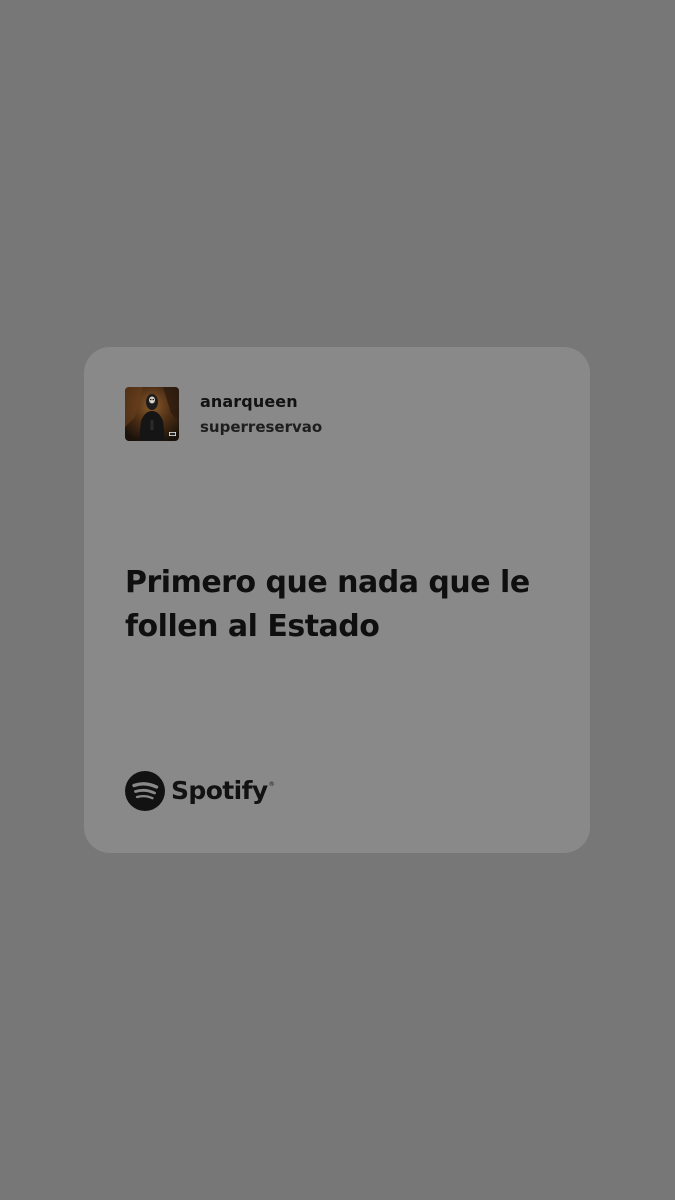  Describe the element at coordinates (249, 401) in the screenshot. I see `track-title: anarqueen` at that location.